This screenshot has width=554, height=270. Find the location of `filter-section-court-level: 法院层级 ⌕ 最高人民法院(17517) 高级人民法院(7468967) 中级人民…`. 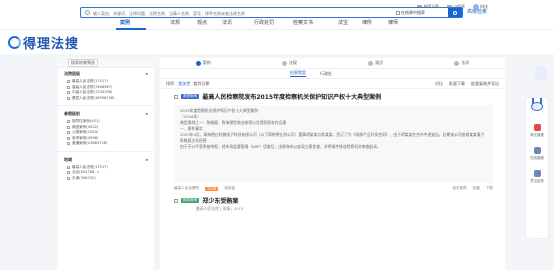

filter-section-court-level: 法院层级 ⌕ 最高人民法院(17517) 高级人民法院(7468967) 中级人民… is located at coordinates (106, 85).